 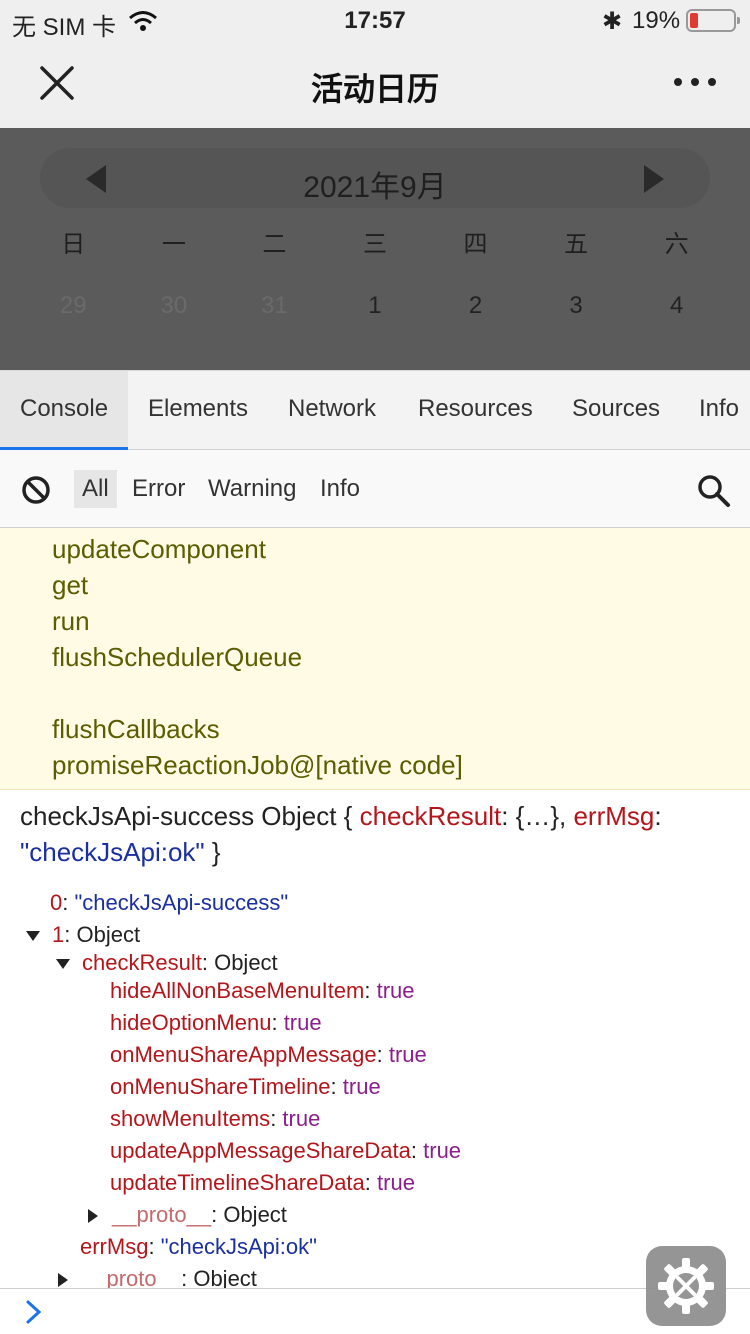 I want to click on calendar-header: 2021年9月, so click(x=375, y=178).